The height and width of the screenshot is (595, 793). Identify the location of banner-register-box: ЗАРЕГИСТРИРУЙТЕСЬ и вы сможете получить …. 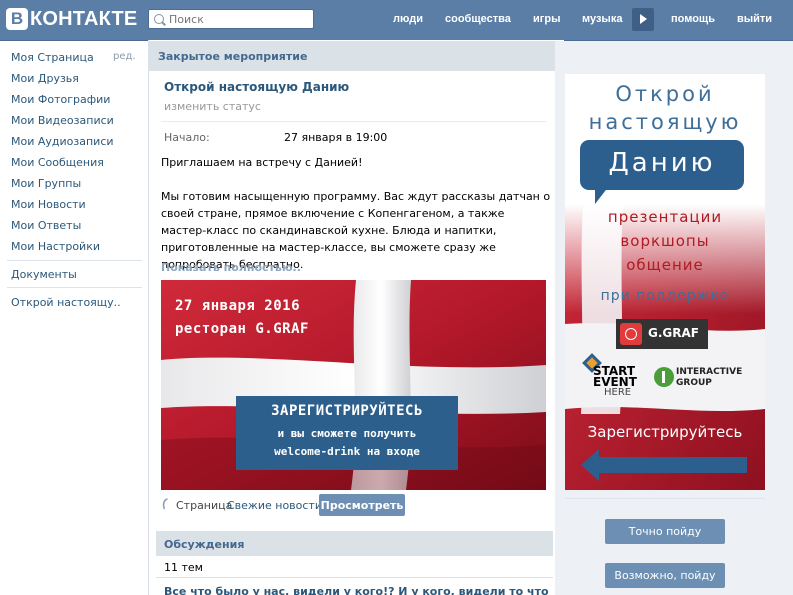
(347, 433).